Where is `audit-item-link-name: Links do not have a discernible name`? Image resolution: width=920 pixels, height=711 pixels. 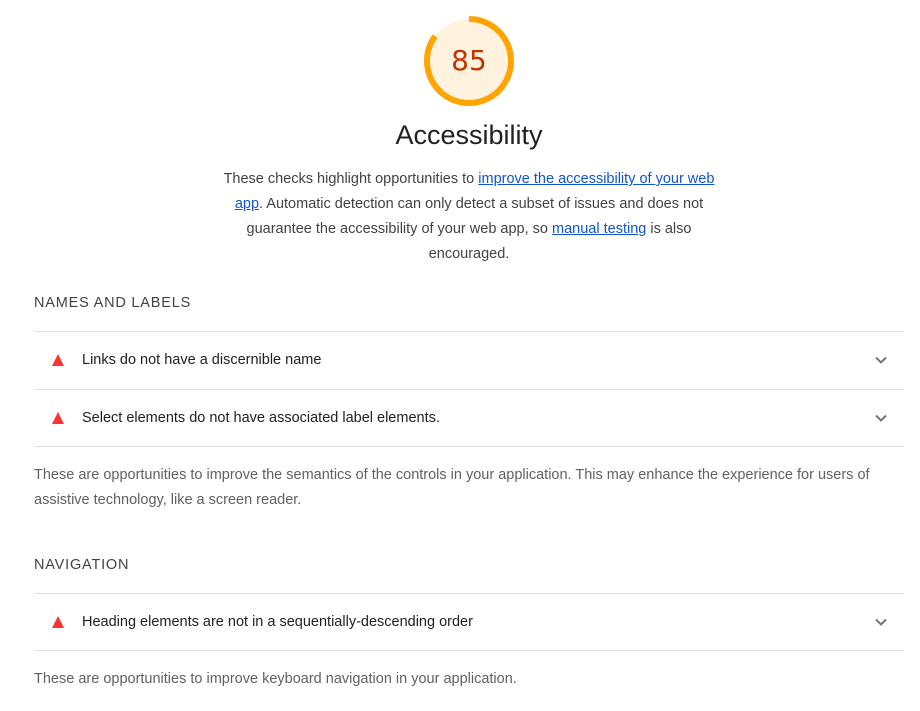 audit-item-link-name: Links do not have a discernible name is located at coordinates (469, 359).